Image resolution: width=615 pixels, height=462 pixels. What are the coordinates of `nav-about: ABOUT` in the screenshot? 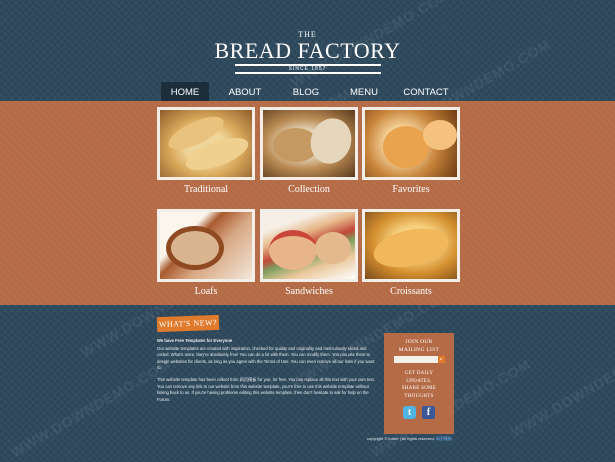 It's located at (245, 92).